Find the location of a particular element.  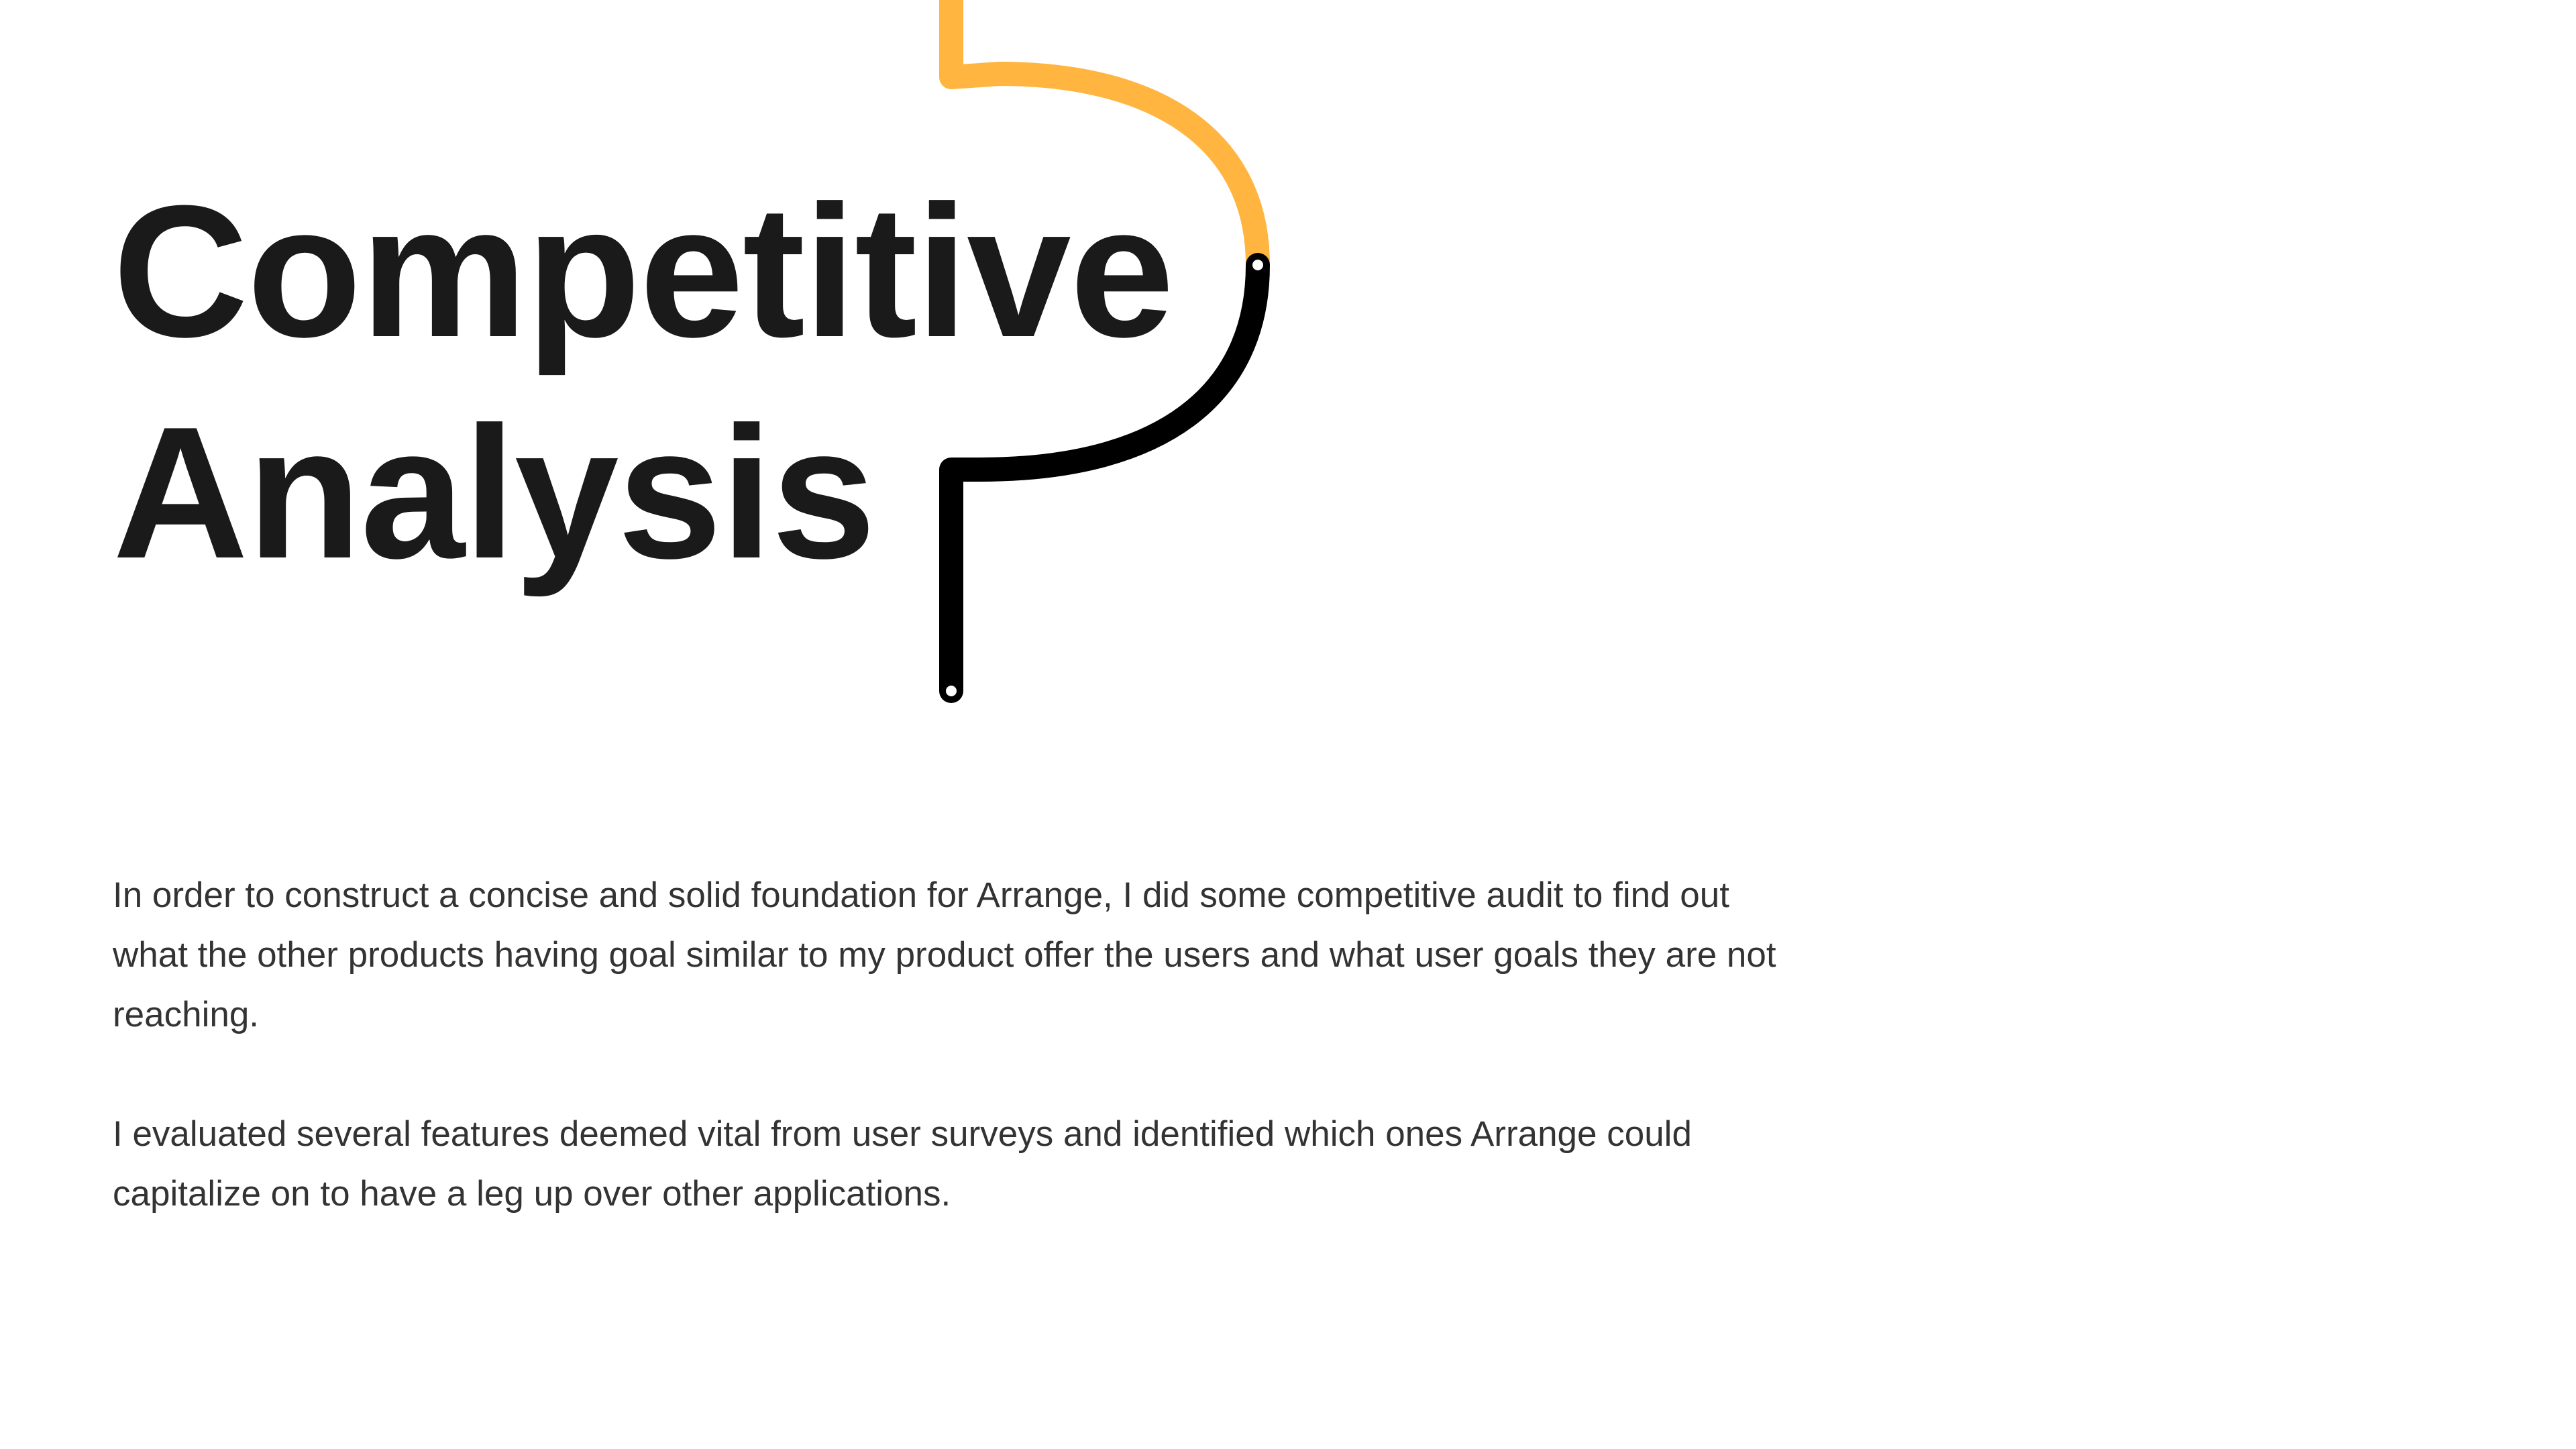

curve-end-dot is located at coordinates (951, 691).